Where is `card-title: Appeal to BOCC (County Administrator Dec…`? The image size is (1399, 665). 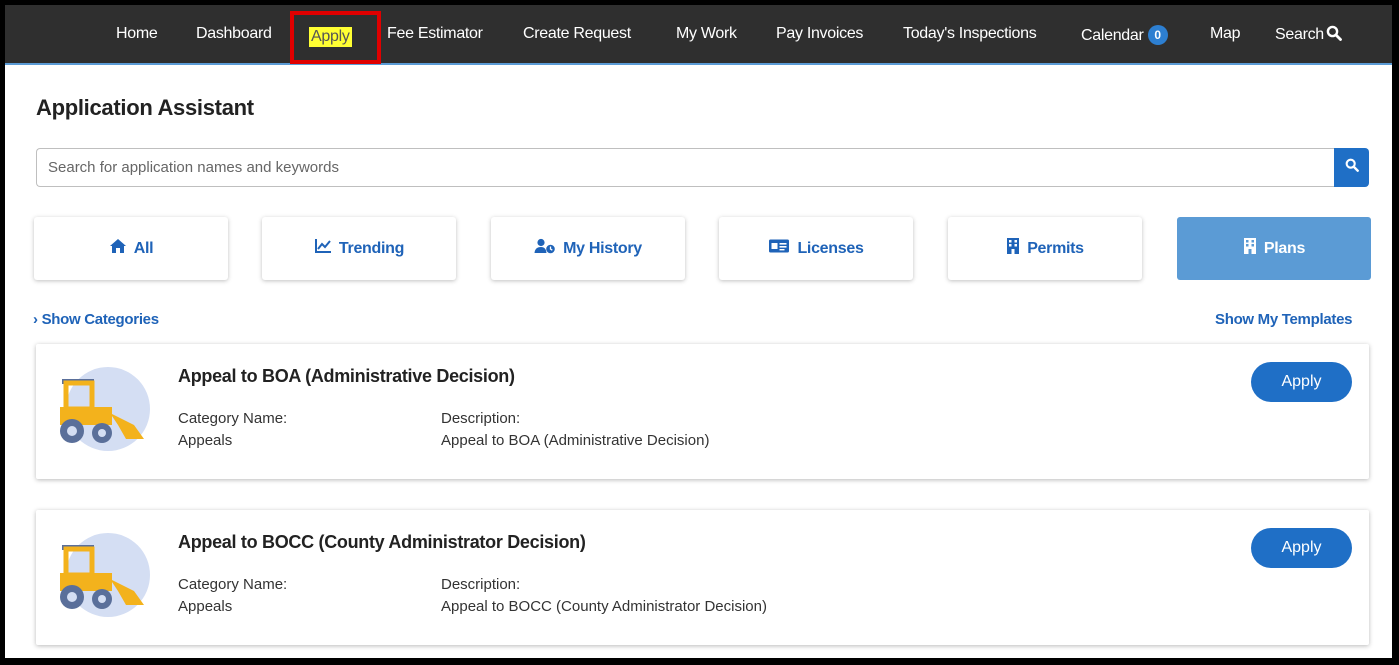 card-title: Appeal to BOCC (County Administrator Dec… is located at coordinates (382, 542).